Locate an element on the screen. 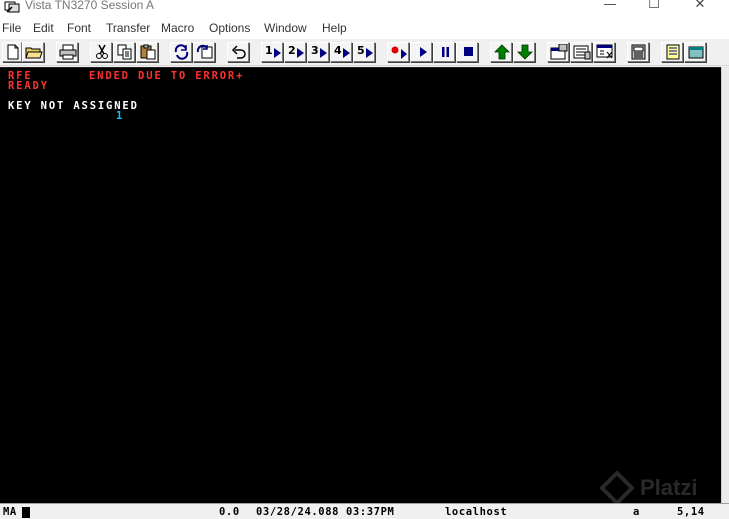  settings-2-icon is located at coordinates (582, 52).